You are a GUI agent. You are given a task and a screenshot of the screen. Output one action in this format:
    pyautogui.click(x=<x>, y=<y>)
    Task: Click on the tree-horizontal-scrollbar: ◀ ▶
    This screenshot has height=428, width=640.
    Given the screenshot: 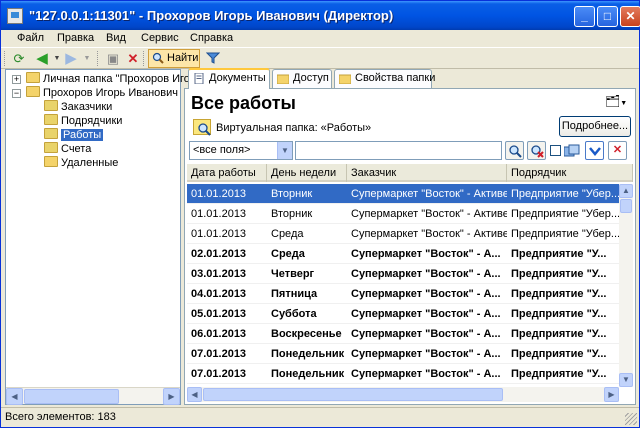 What is the action you would take?
    pyautogui.click(x=93, y=396)
    